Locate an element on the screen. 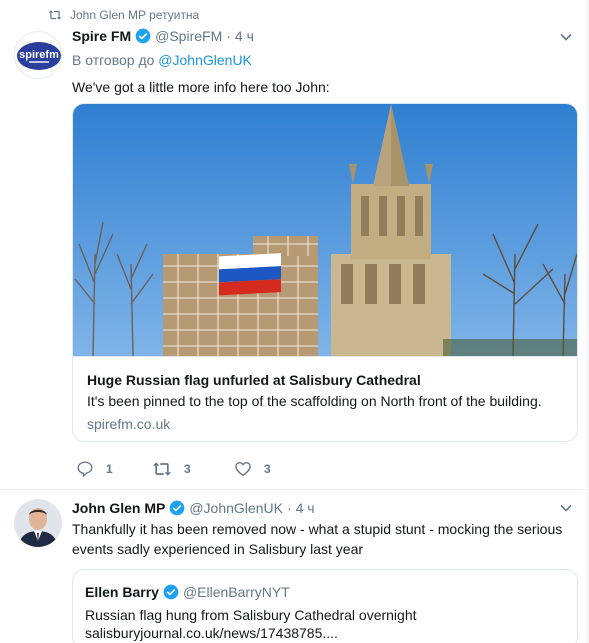 The width and height of the screenshot is (589, 643). svg-text: spirefm is located at coordinates (39, 55).